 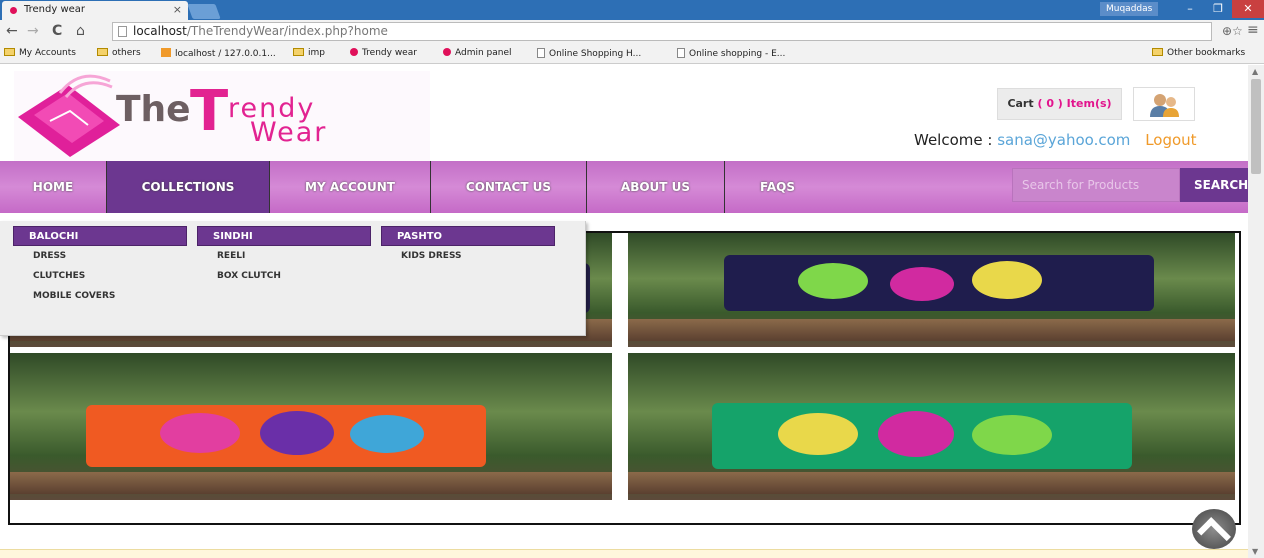 What do you see at coordinates (632, 10) in the screenshot?
I see `browser-tab-strip: Trendy wear × Muqaddas – ❐ ✕` at bounding box center [632, 10].